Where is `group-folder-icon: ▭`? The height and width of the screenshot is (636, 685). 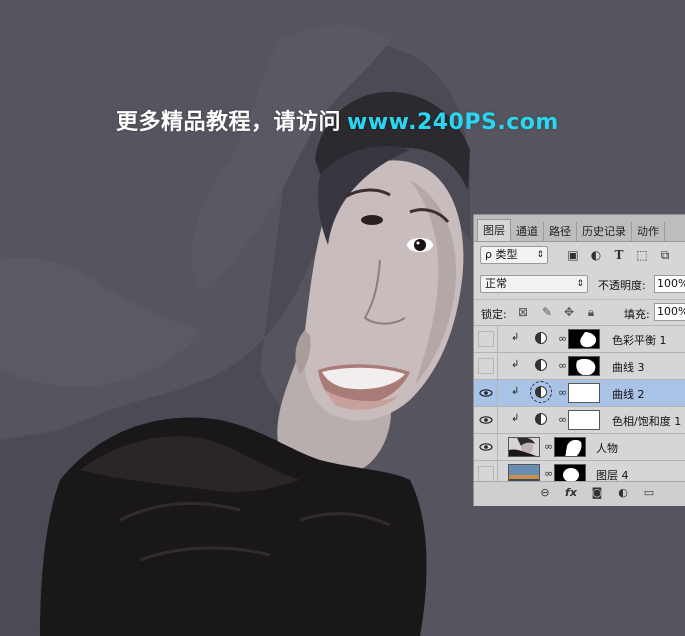
group-folder-icon: ▭ is located at coordinates (649, 493).